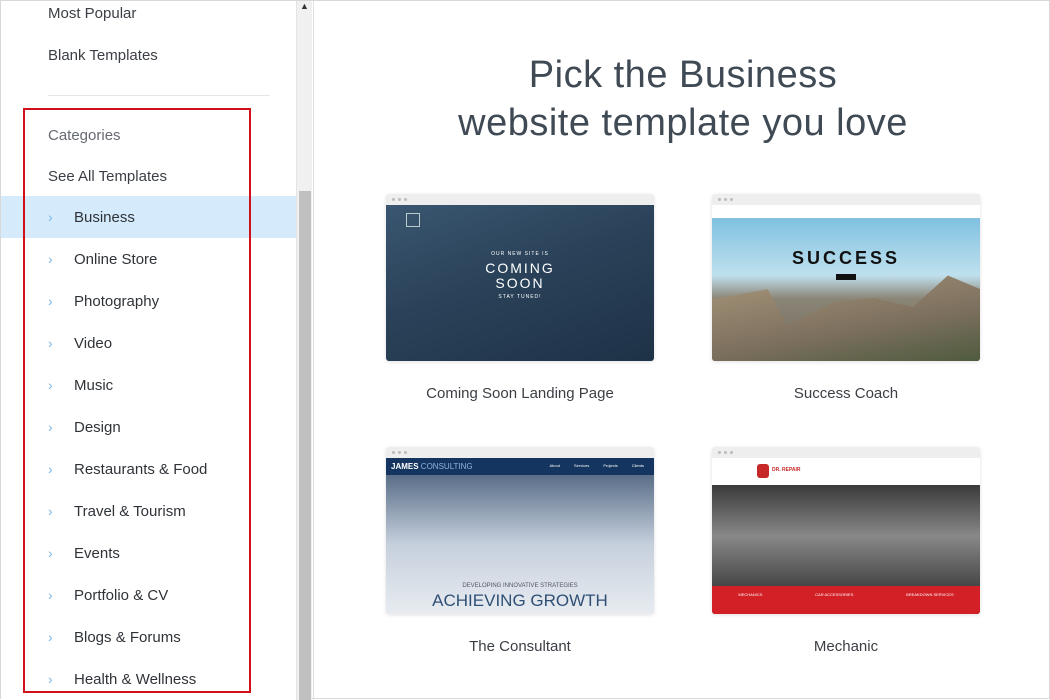 The image size is (1050, 700). I want to click on preview-brand: JAMES CONSULTING, so click(432, 466).